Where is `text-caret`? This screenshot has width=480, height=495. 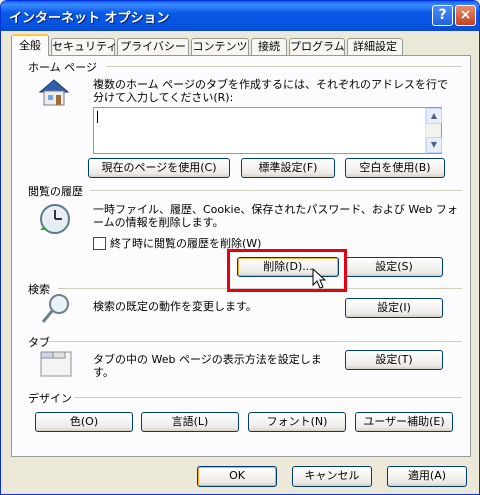 text-caret is located at coordinates (97, 117).